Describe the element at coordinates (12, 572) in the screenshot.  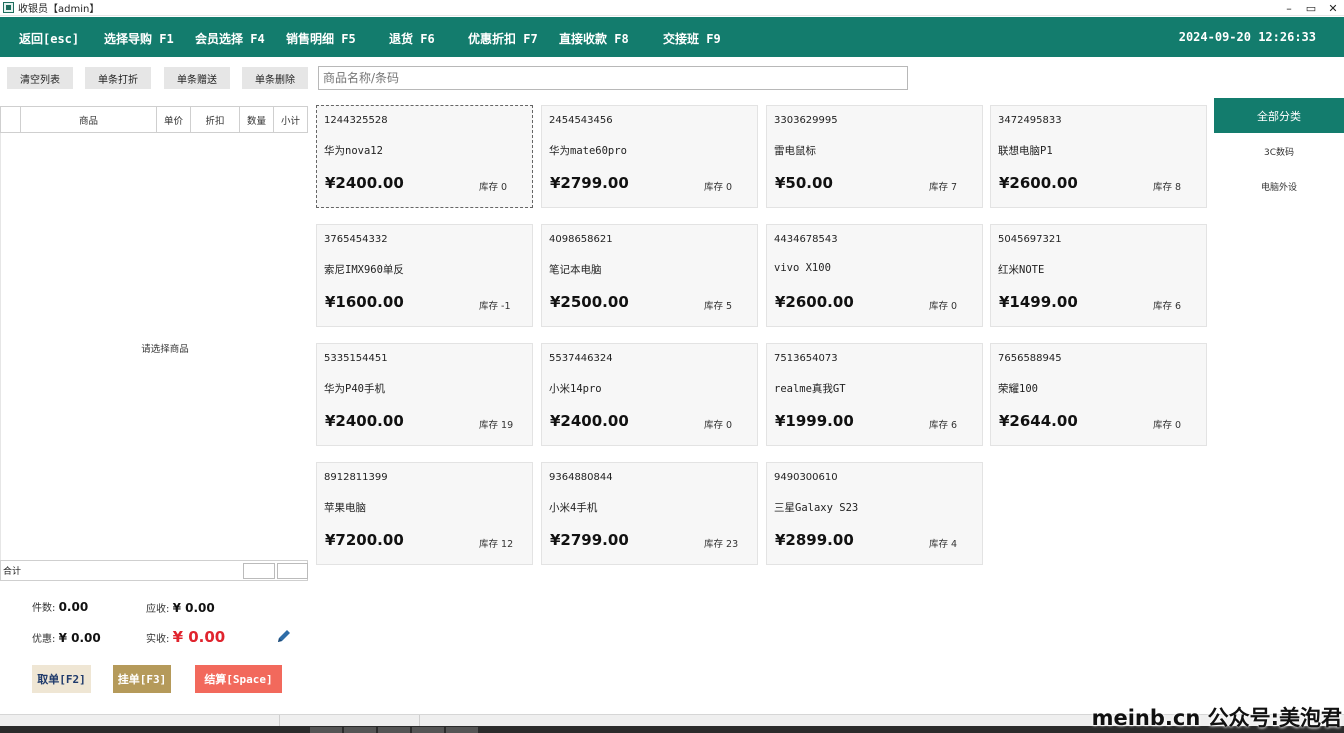
I see `total-label: 合计` at that location.